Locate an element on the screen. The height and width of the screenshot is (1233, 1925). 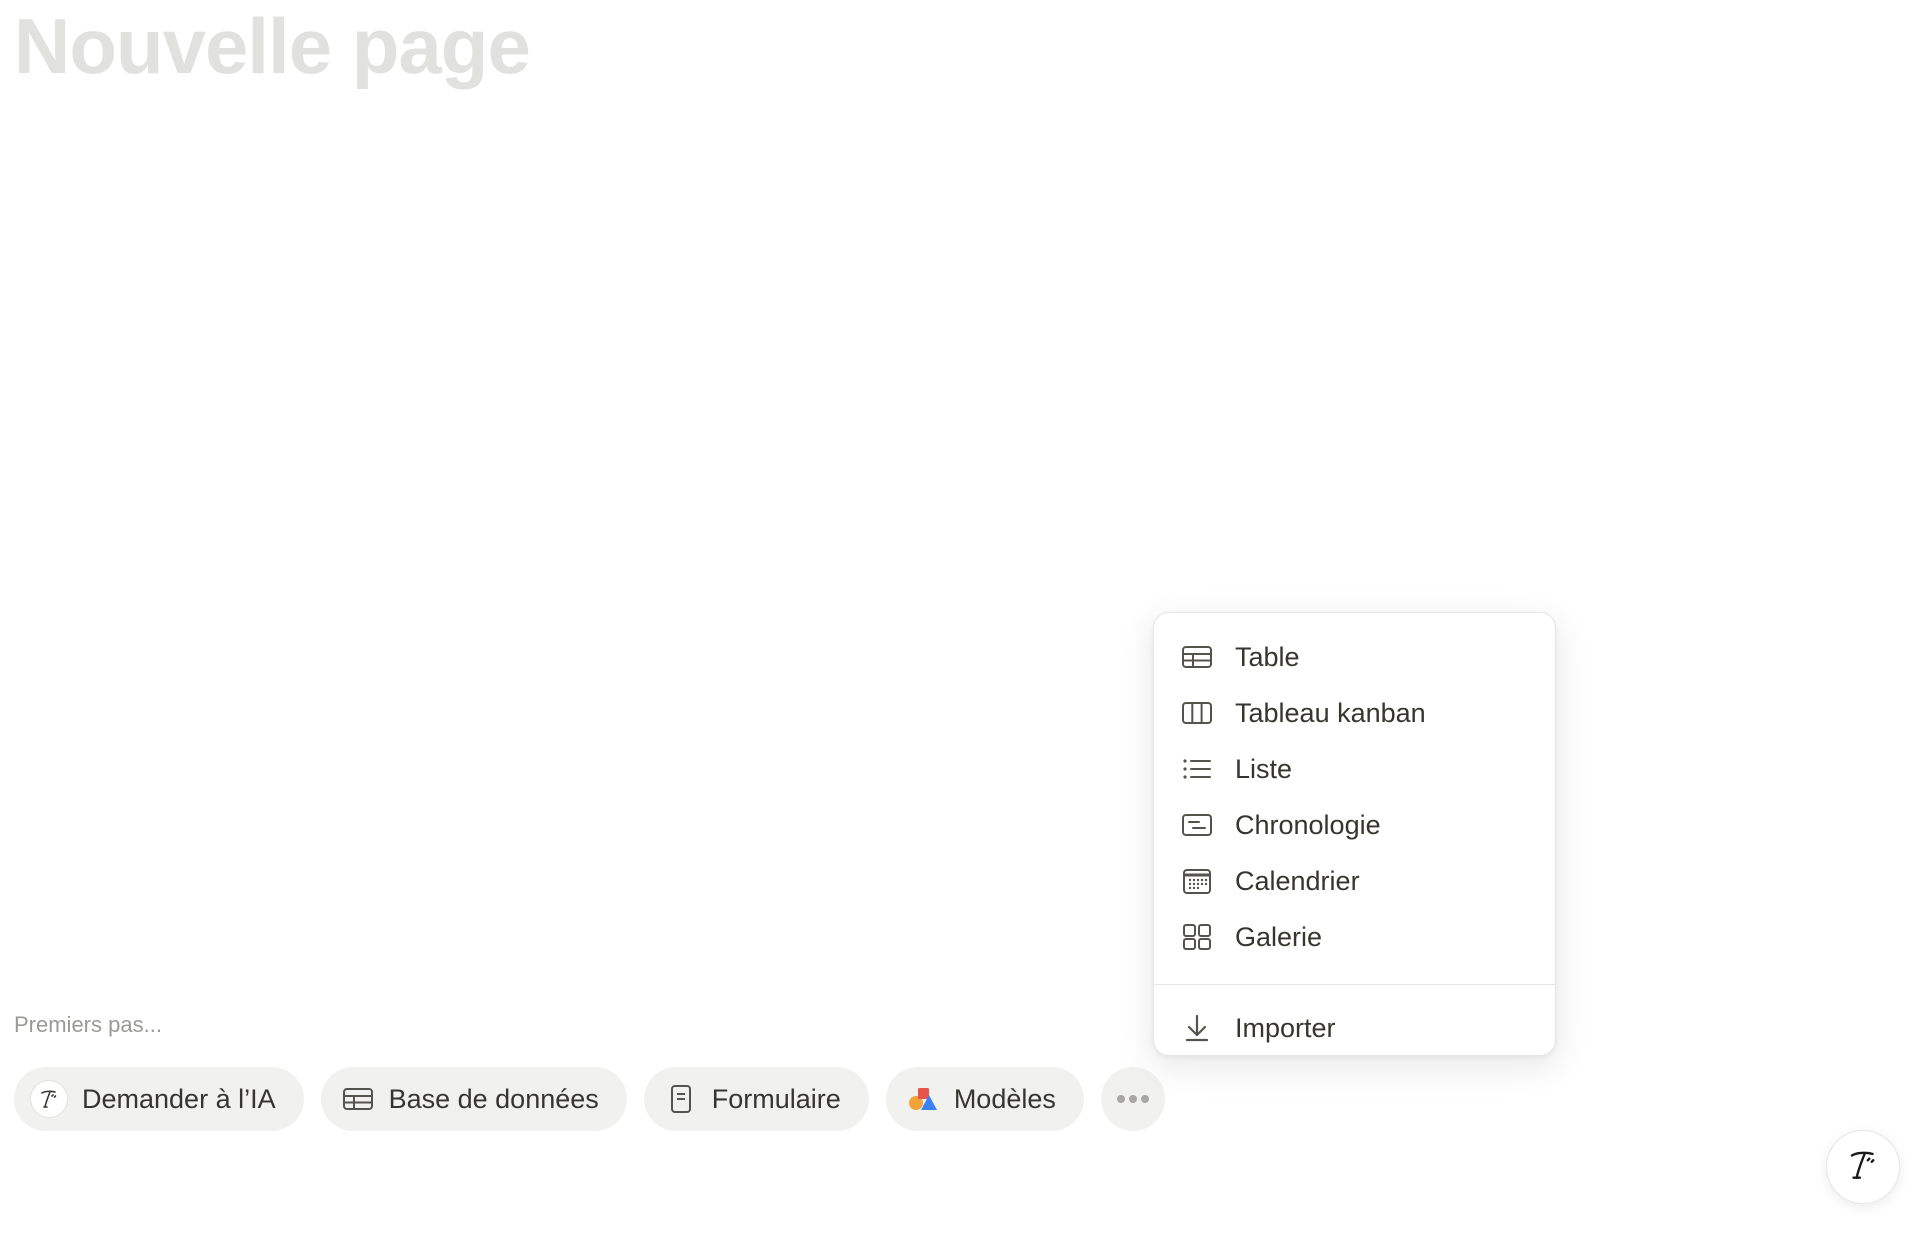
menu-item-label: Importer is located at coordinates (1285, 1027).